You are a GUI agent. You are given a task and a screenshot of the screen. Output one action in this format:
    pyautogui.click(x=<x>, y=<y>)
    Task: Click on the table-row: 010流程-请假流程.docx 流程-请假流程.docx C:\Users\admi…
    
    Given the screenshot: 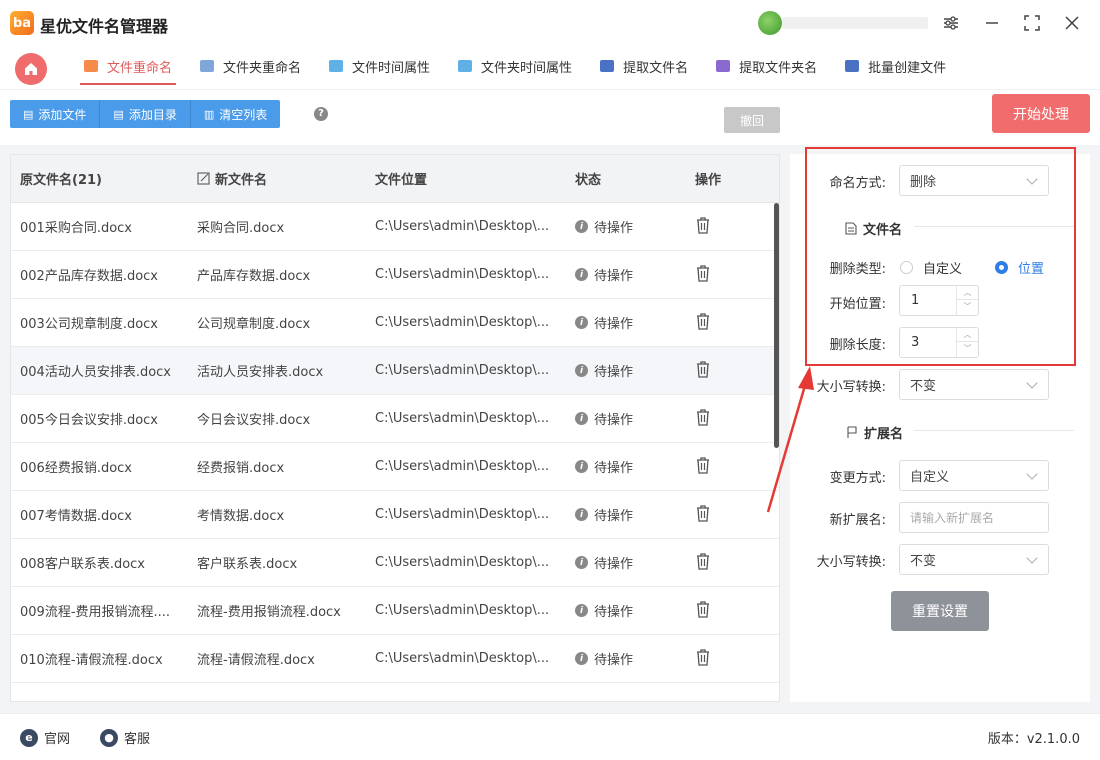 What is the action you would take?
    pyautogui.click(x=395, y=659)
    